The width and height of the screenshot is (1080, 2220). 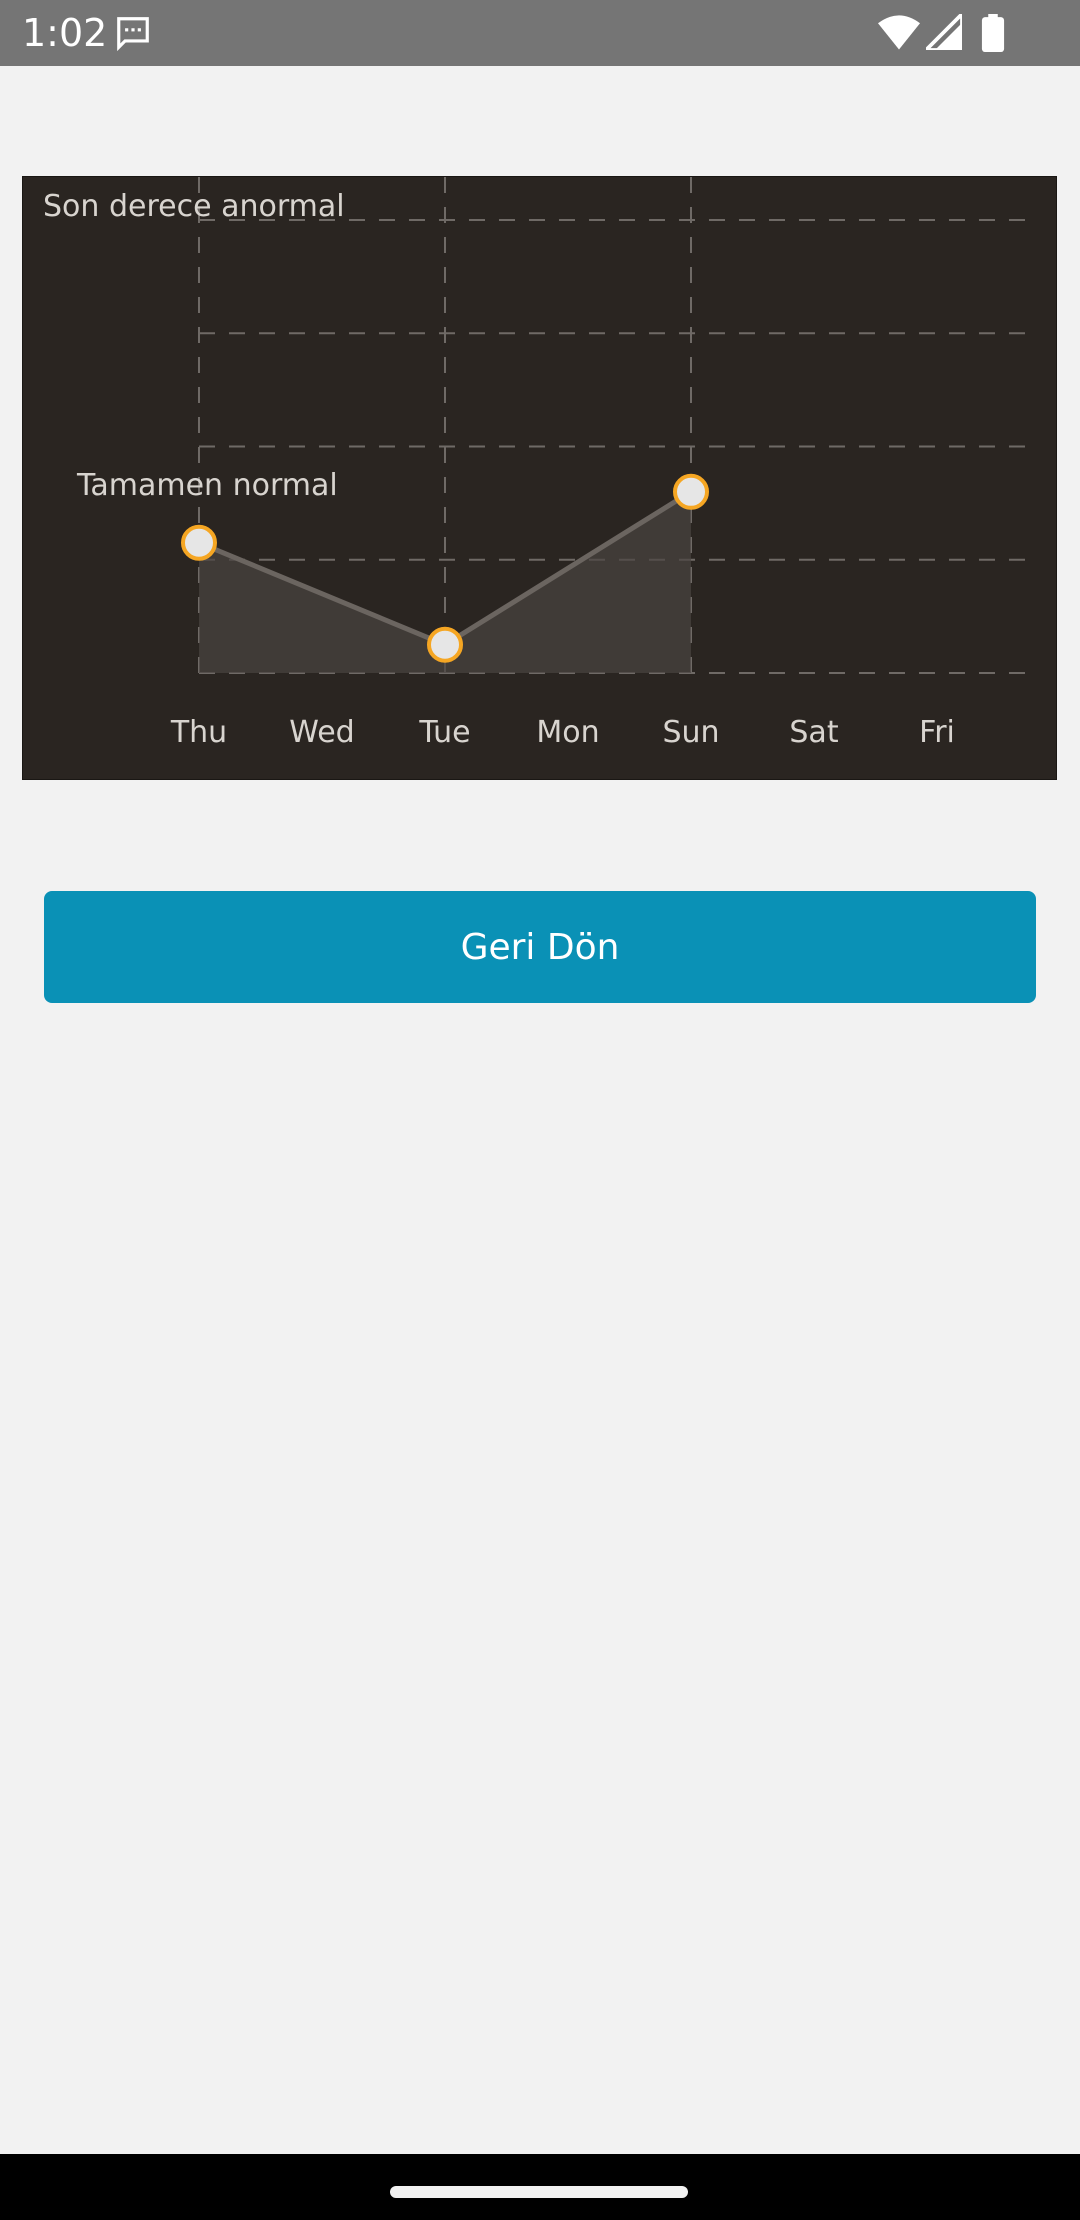 I want to click on message-icon, so click(x=133, y=34).